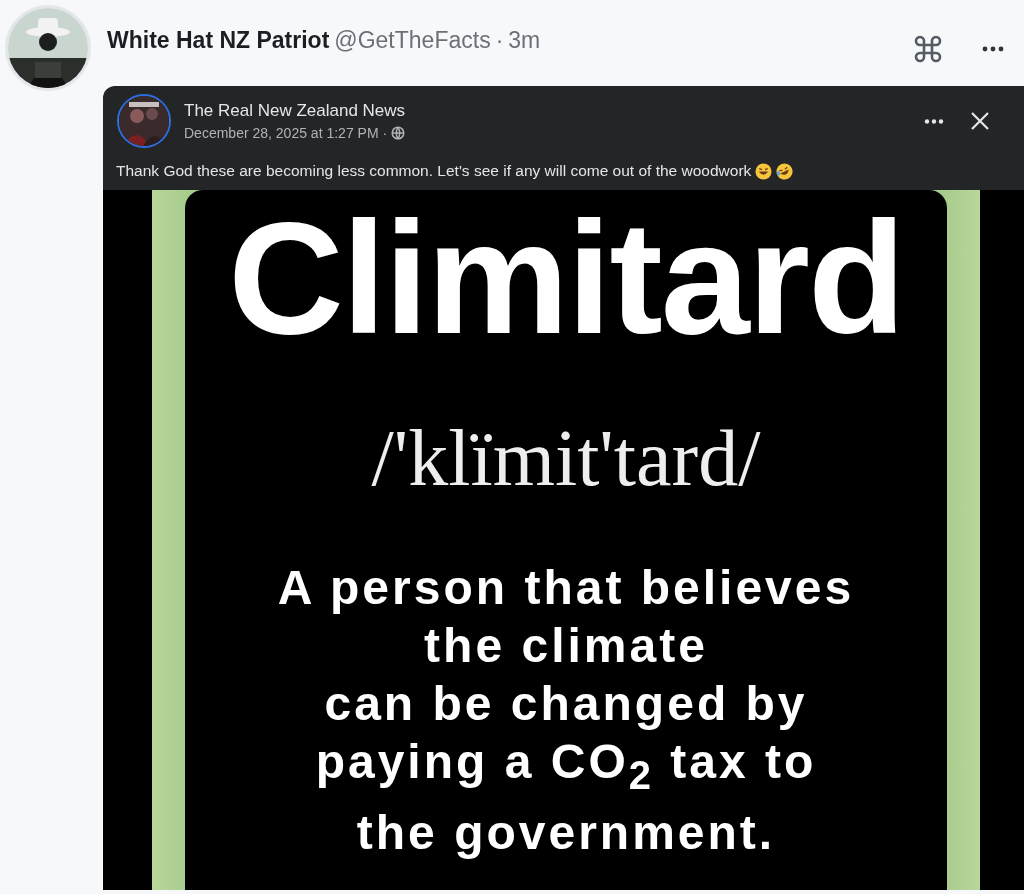 The width and height of the screenshot is (1024, 894). What do you see at coordinates (412, 40) in the screenshot?
I see `author-handle: @GetTheFacts` at bounding box center [412, 40].